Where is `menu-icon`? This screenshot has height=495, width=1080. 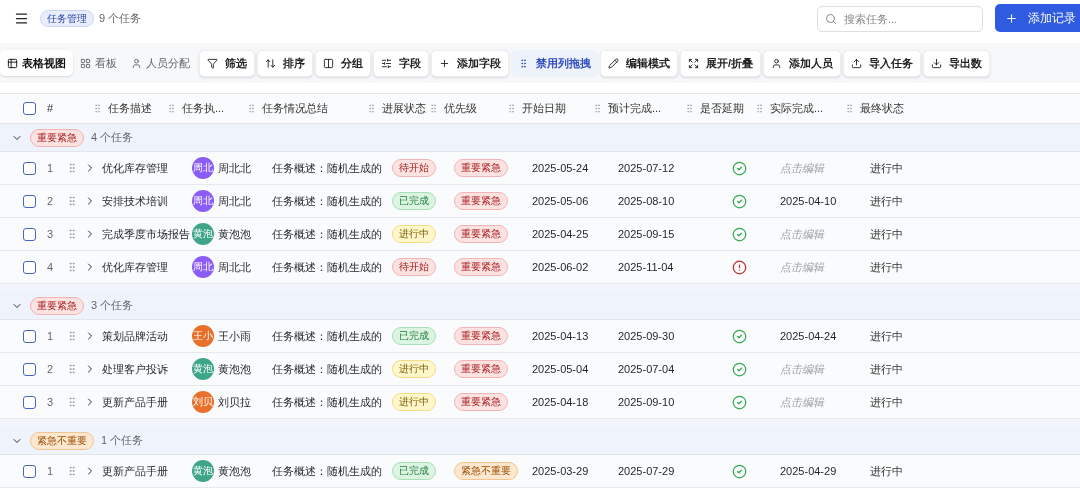
menu-icon is located at coordinates (21, 18).